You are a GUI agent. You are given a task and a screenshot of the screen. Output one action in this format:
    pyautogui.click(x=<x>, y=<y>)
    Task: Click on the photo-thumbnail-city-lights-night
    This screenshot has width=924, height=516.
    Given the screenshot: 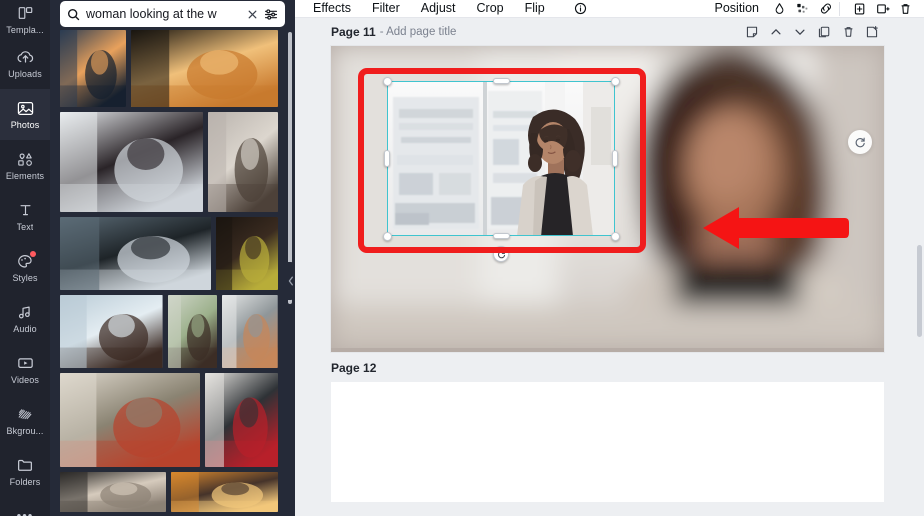 What is the action you would take?
    pyautogui.click(x=93, y=68)
    